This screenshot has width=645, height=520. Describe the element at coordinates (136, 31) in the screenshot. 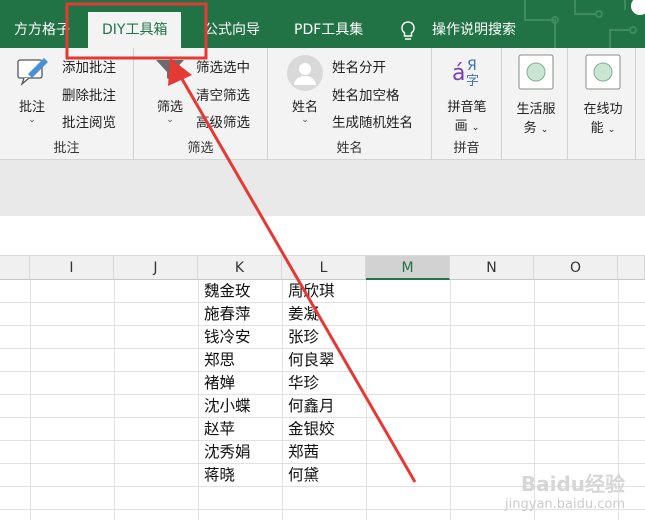

I see `highlight-box` at that location.